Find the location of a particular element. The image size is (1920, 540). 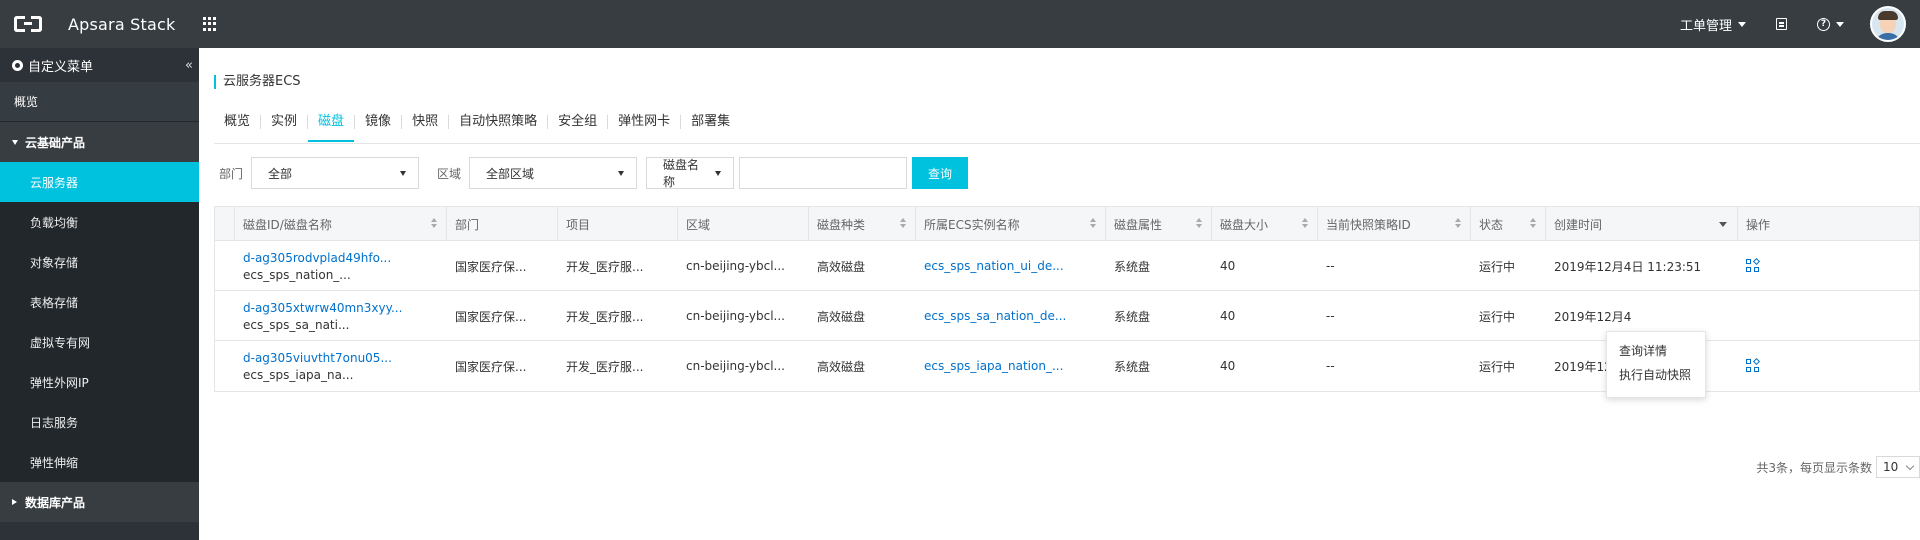

sidebar-header: 自定义菜单 « is located at coordinates (99, 65).